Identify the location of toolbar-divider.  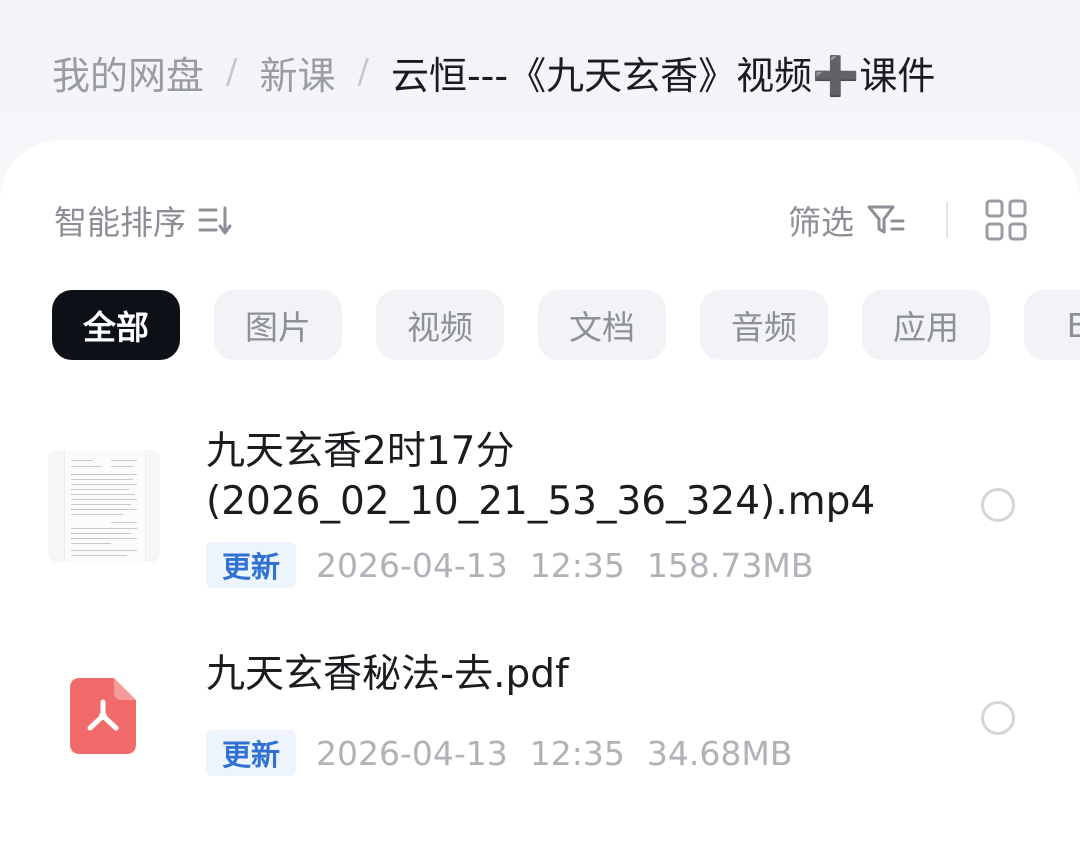
(947, 220).